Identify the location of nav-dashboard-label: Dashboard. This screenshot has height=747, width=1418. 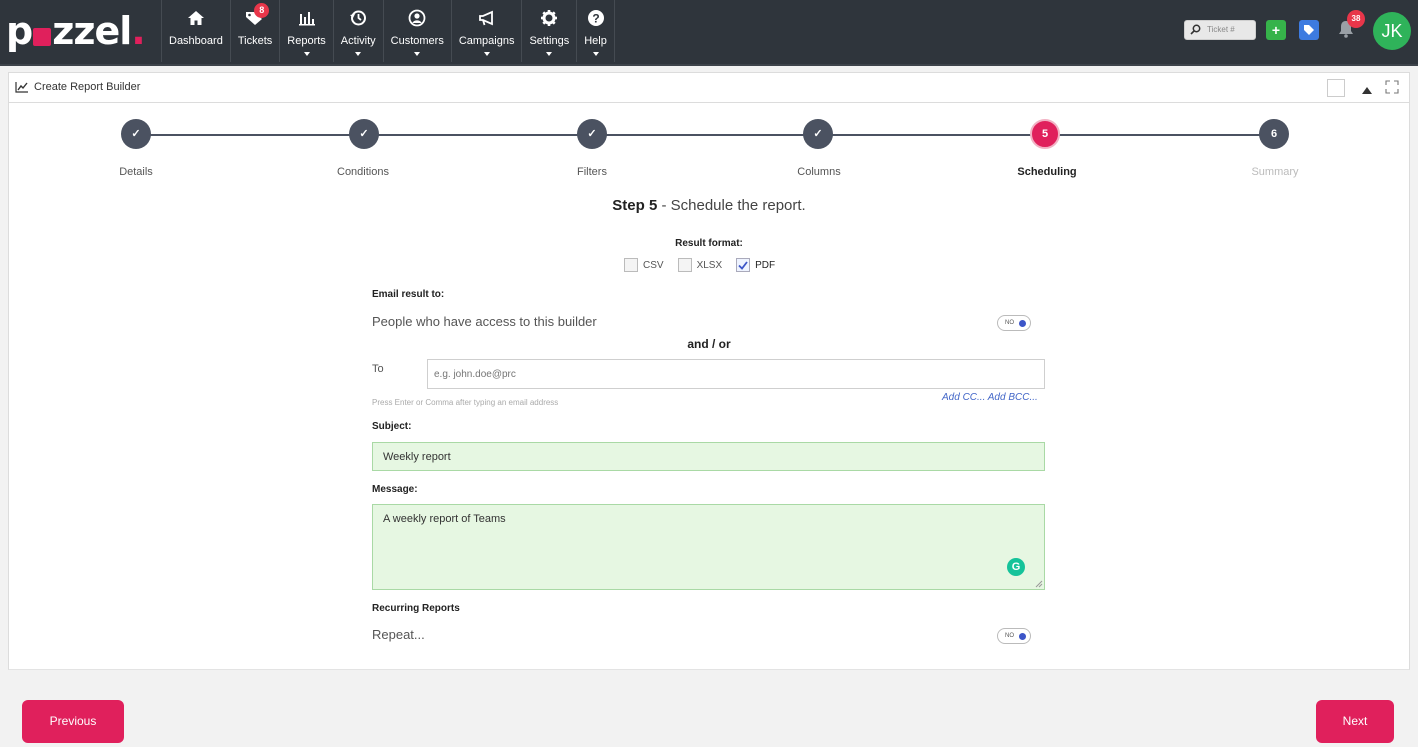
(196, 41).